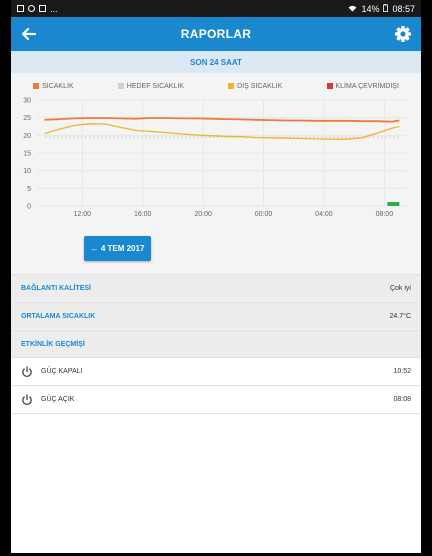 This screenshot has height=556, width=432. Describe the element at coordinates (402, 371) in the screenshot. I see `event-time: 10:52` at that location.